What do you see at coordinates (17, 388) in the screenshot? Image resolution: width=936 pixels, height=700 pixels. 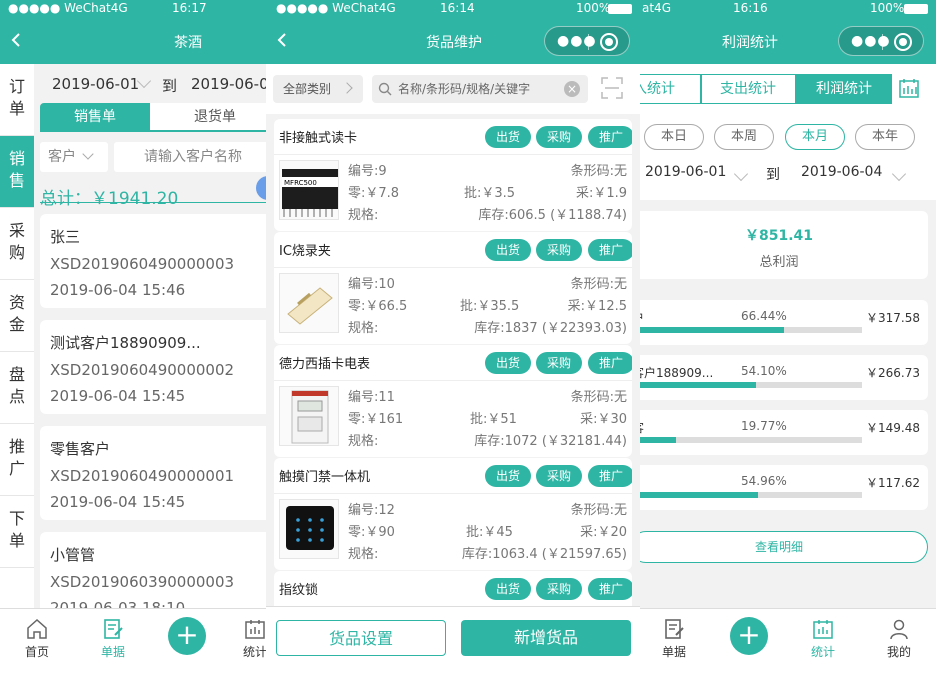 I see `sidebar-item-inventory: 盘点` at bounding box center [17, 388].